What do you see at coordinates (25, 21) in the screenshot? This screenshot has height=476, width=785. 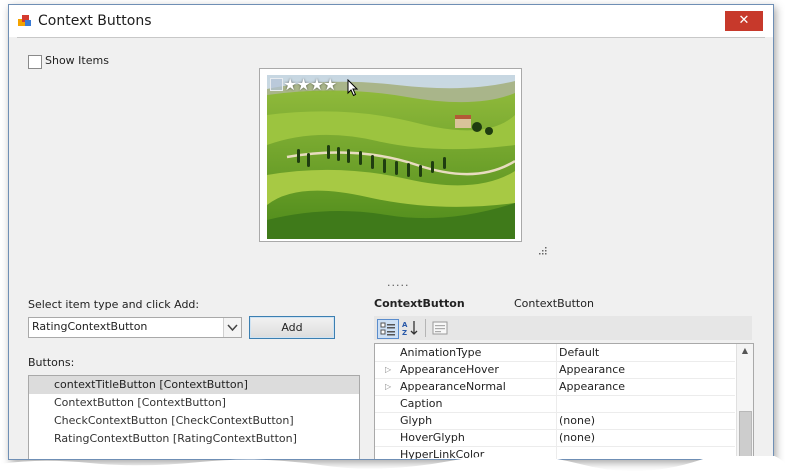 I see `app-icon` at bounding box center [25, 21].